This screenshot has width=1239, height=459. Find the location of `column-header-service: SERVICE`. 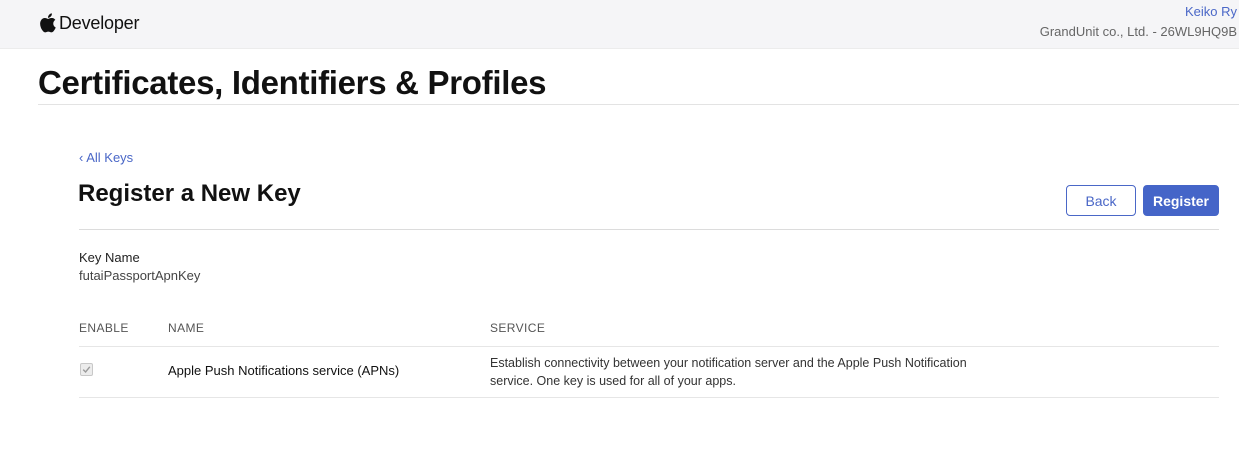

column-header-service: SERVICE is located at coordinates (518, 328).